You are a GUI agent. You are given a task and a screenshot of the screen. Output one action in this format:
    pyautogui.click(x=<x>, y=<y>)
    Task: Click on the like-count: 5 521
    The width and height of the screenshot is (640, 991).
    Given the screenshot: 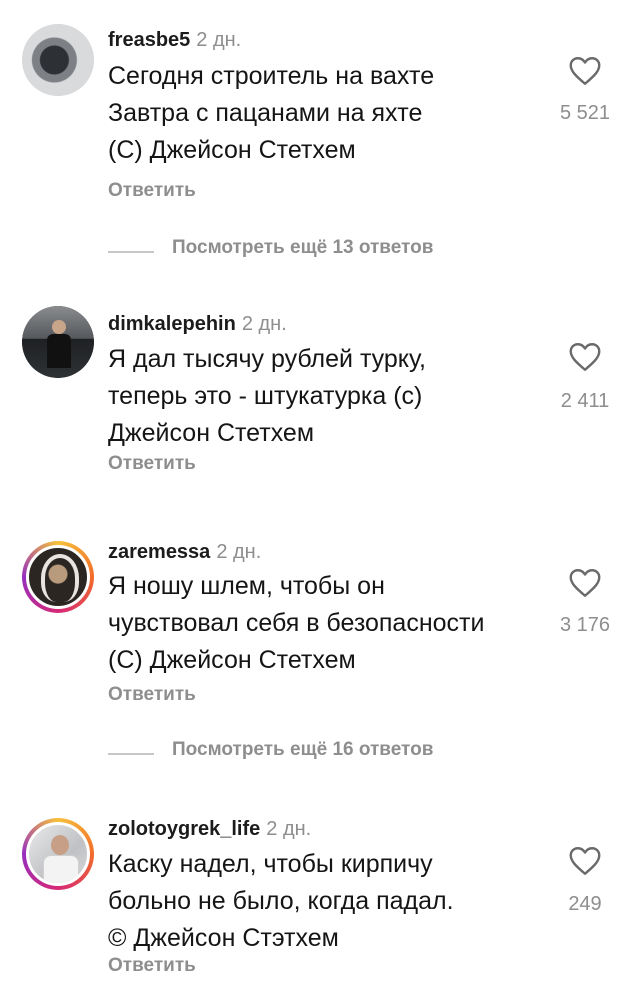 What is the action you would take?
    pyautogui.click(x=585, y=113)
    